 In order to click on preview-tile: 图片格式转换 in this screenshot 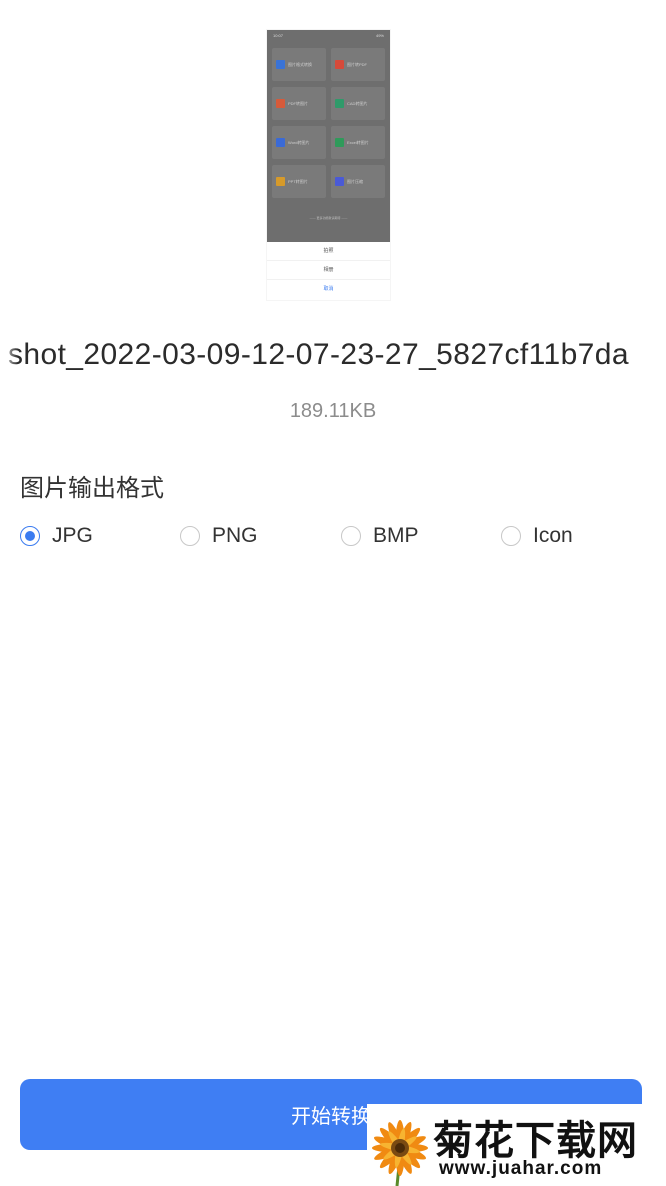, I will do `click(299, 64)`.